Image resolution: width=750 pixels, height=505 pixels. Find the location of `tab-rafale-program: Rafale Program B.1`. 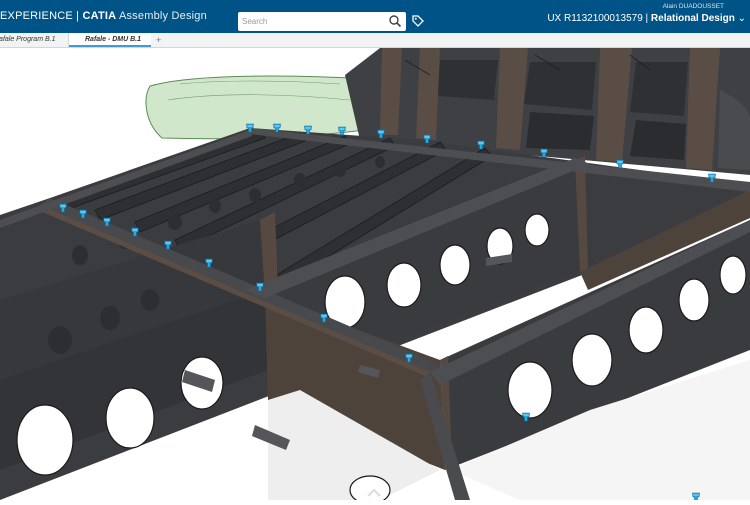

tab-rafale-program: Rafale Program B.1 is located at coordinates (34, 40).